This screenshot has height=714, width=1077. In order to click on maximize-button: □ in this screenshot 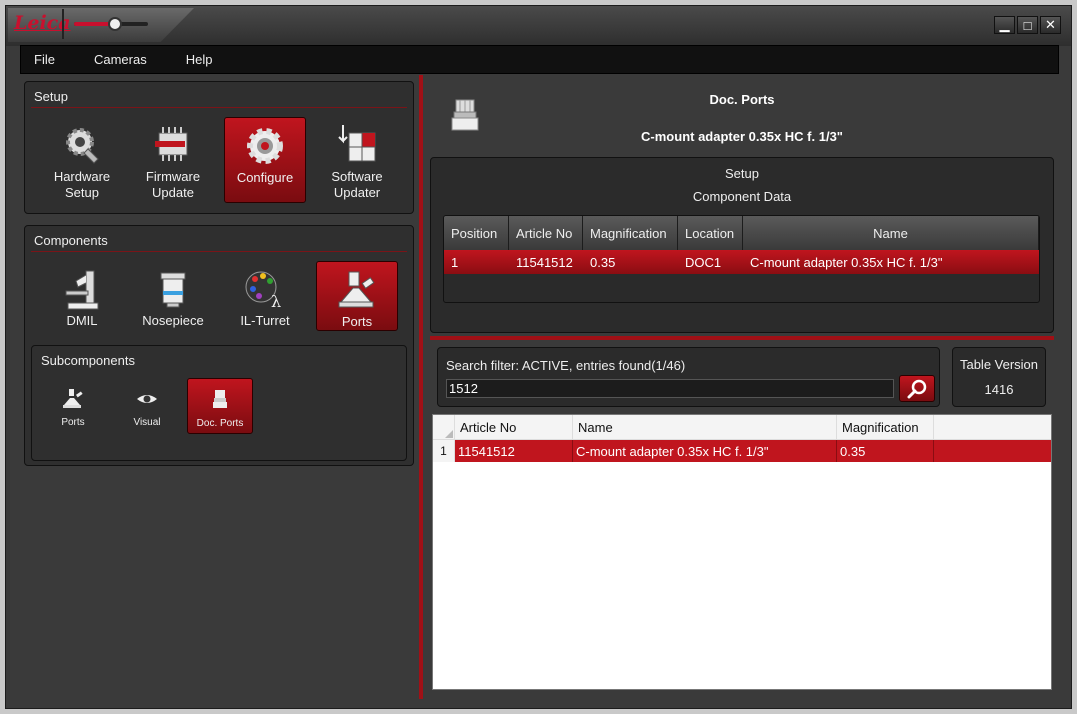, I will do `click(1027, 25)`.